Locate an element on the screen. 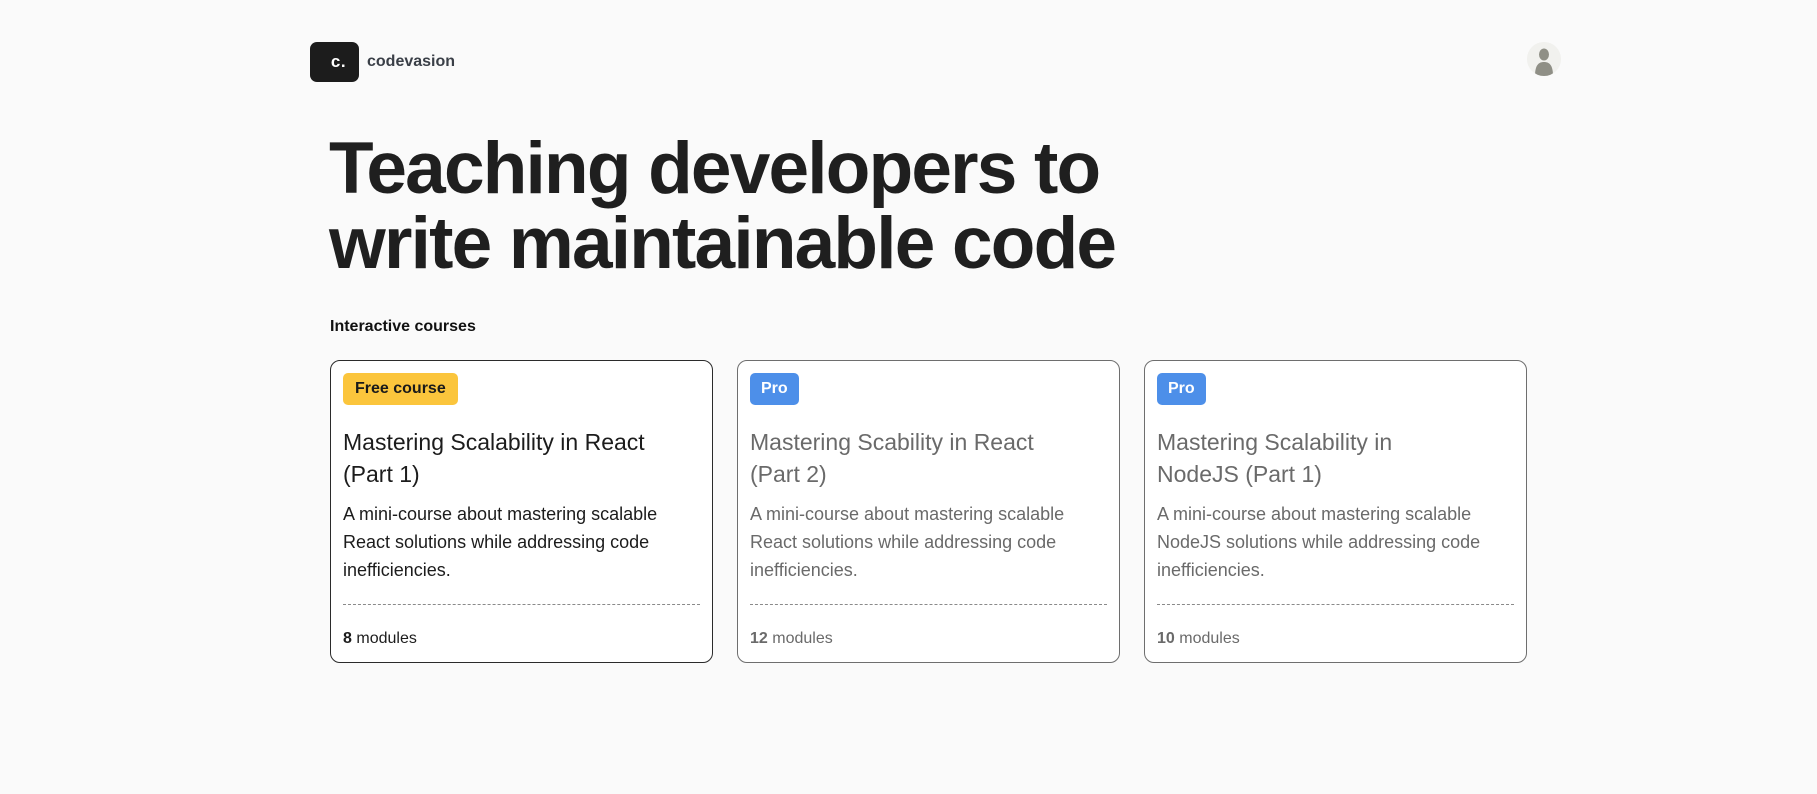 The height and width of the screenshot is (794, 1817). course-title: Mastering Scalability in NodeJS (Part 1) is located at coordinates (1322, 458).